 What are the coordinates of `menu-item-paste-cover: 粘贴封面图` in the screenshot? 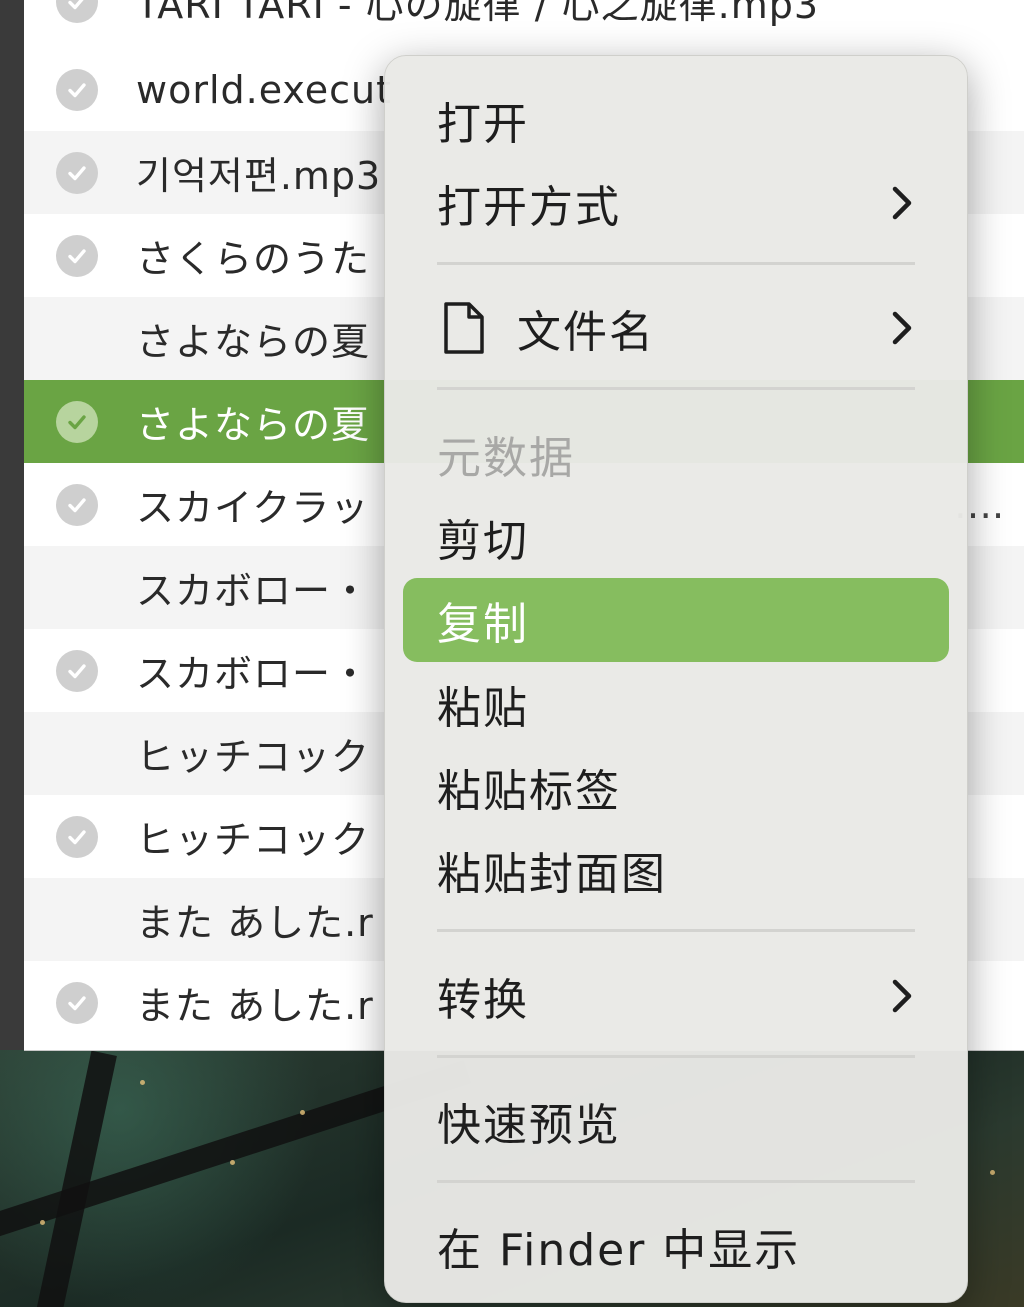 It's located at (676, 870).